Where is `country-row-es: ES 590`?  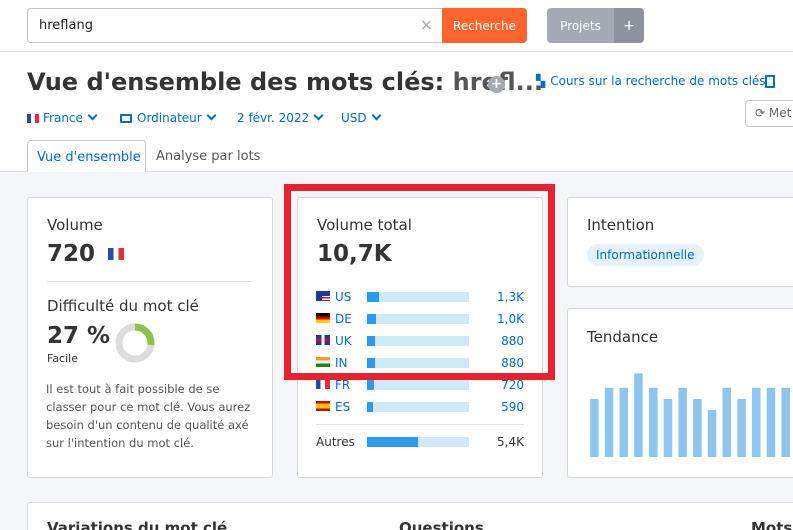
country-row-es: ES 590 is located at coordinates (420, 407).